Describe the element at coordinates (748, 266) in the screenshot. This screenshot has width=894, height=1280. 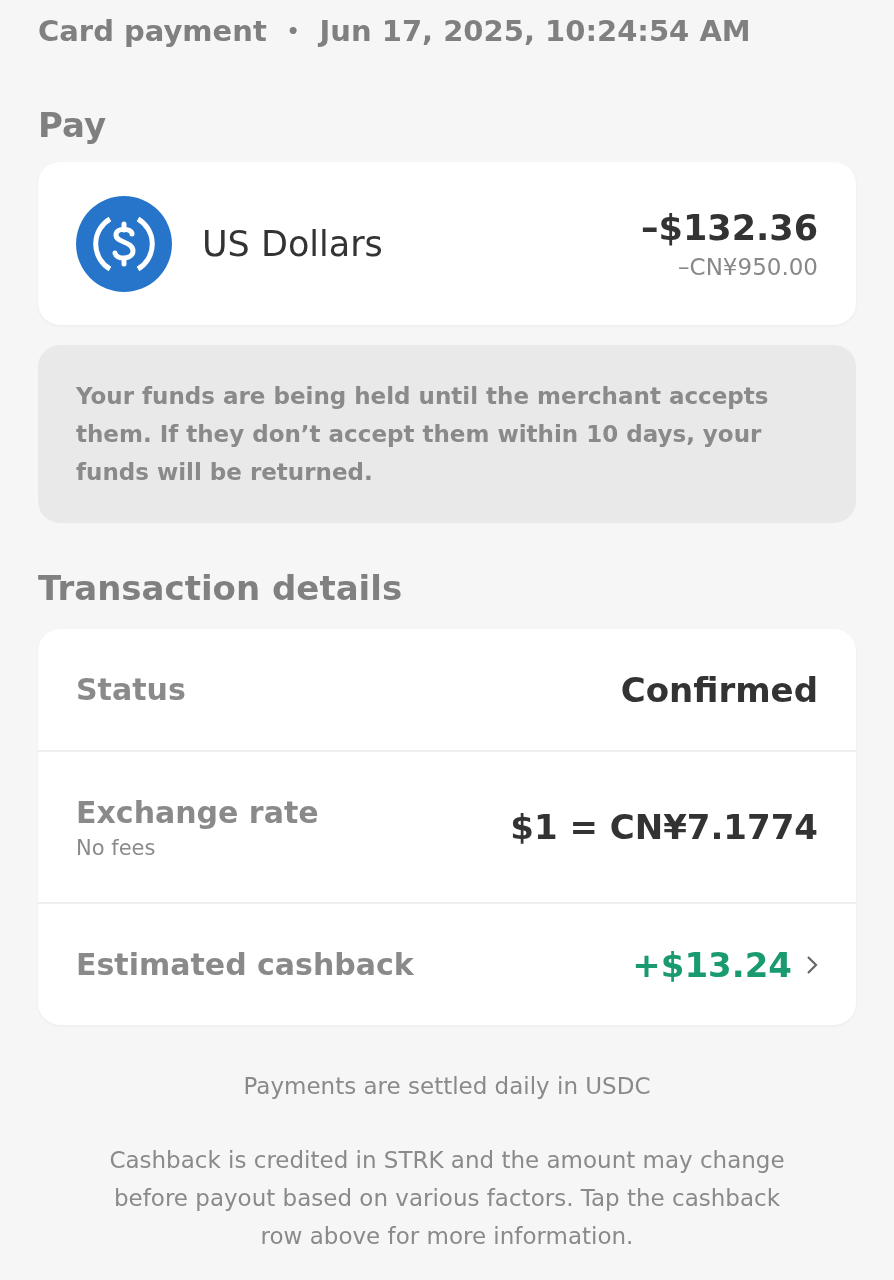
I see `local-amount: –CN¥950.00` at that location.